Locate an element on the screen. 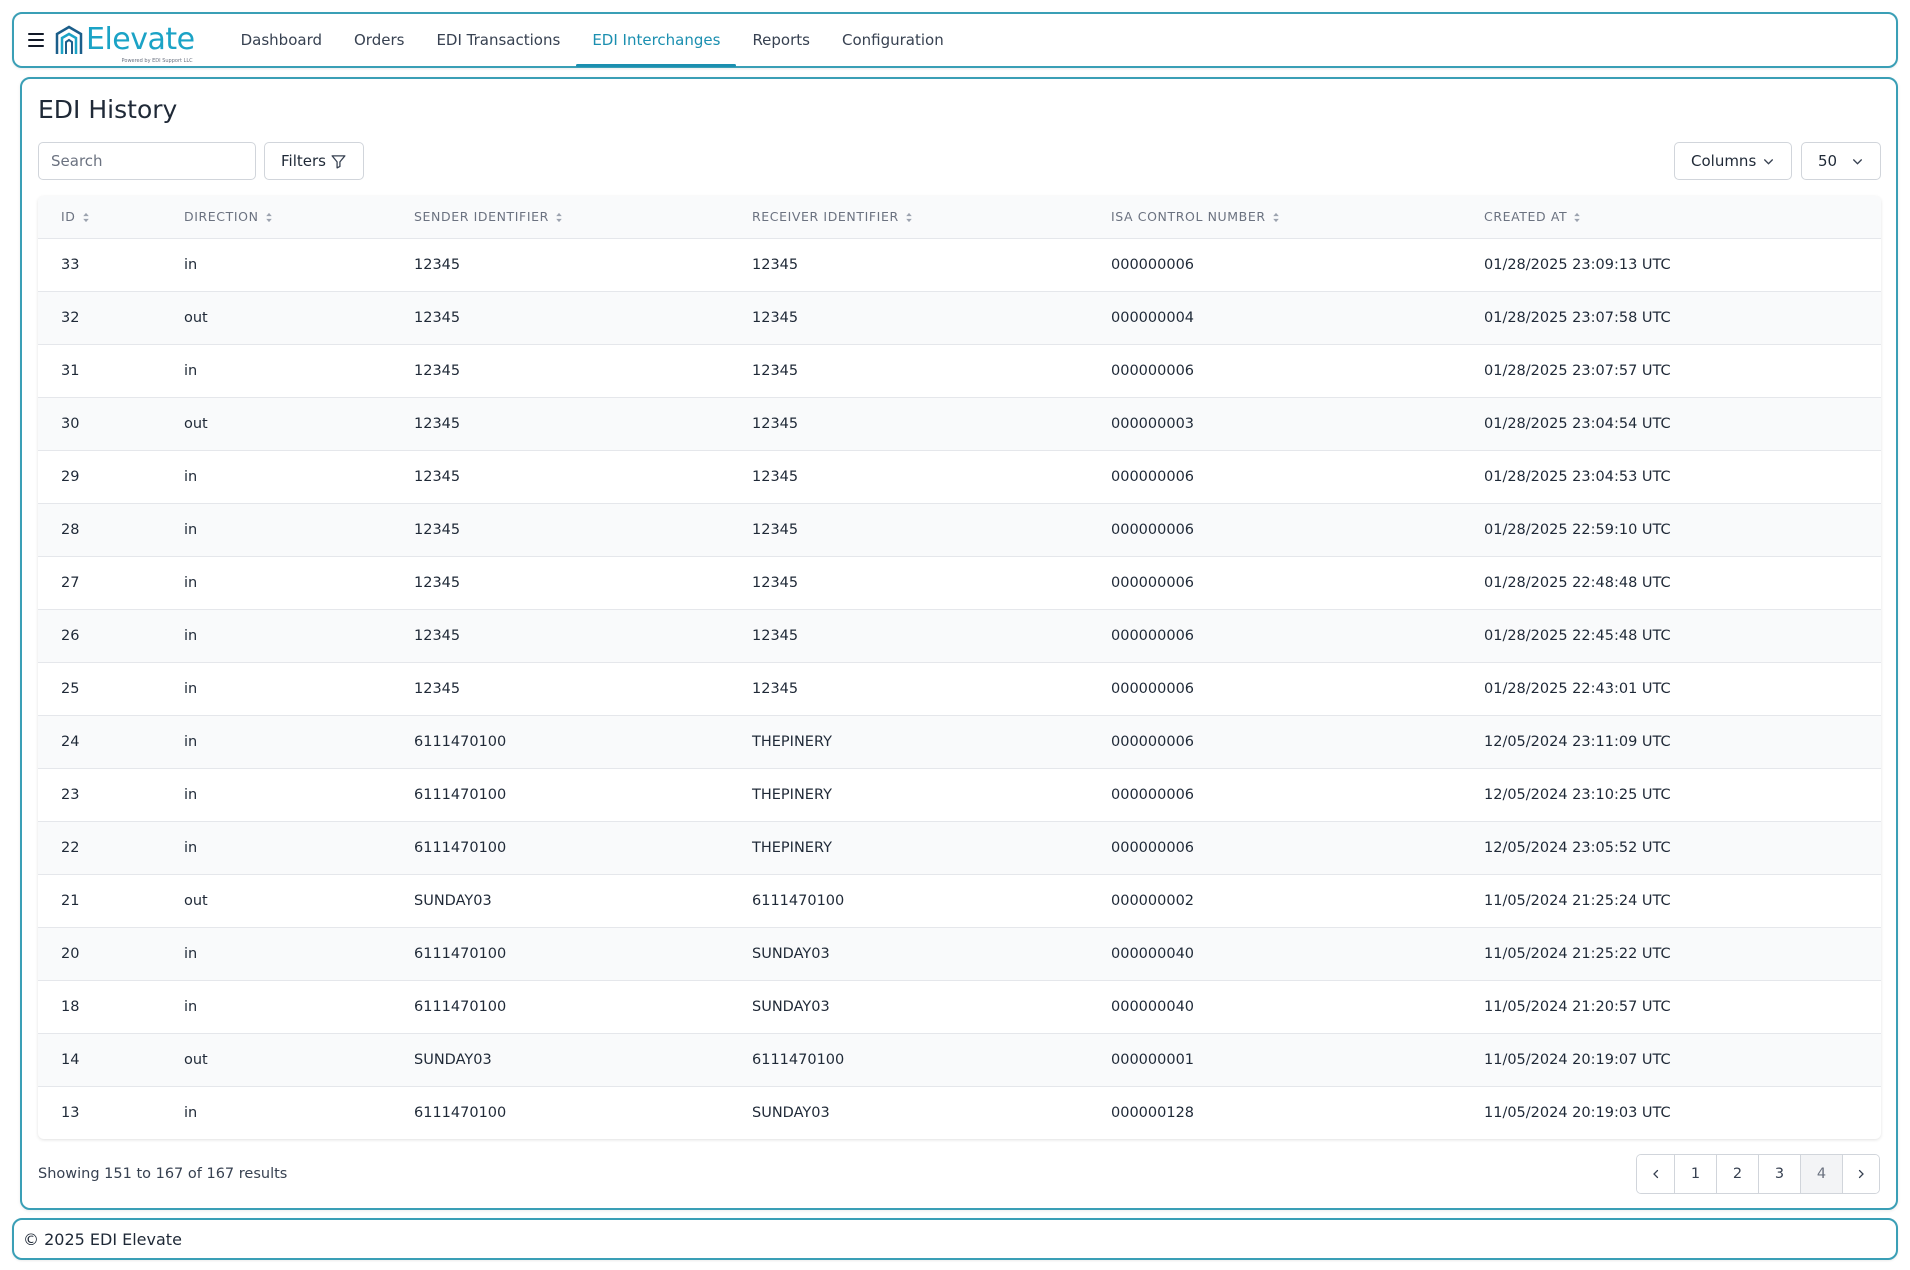 This screenshot has height=1270, width=1910. column-header-label: RECEIVER IDENTIFIER is located at coordinates (825, 217).